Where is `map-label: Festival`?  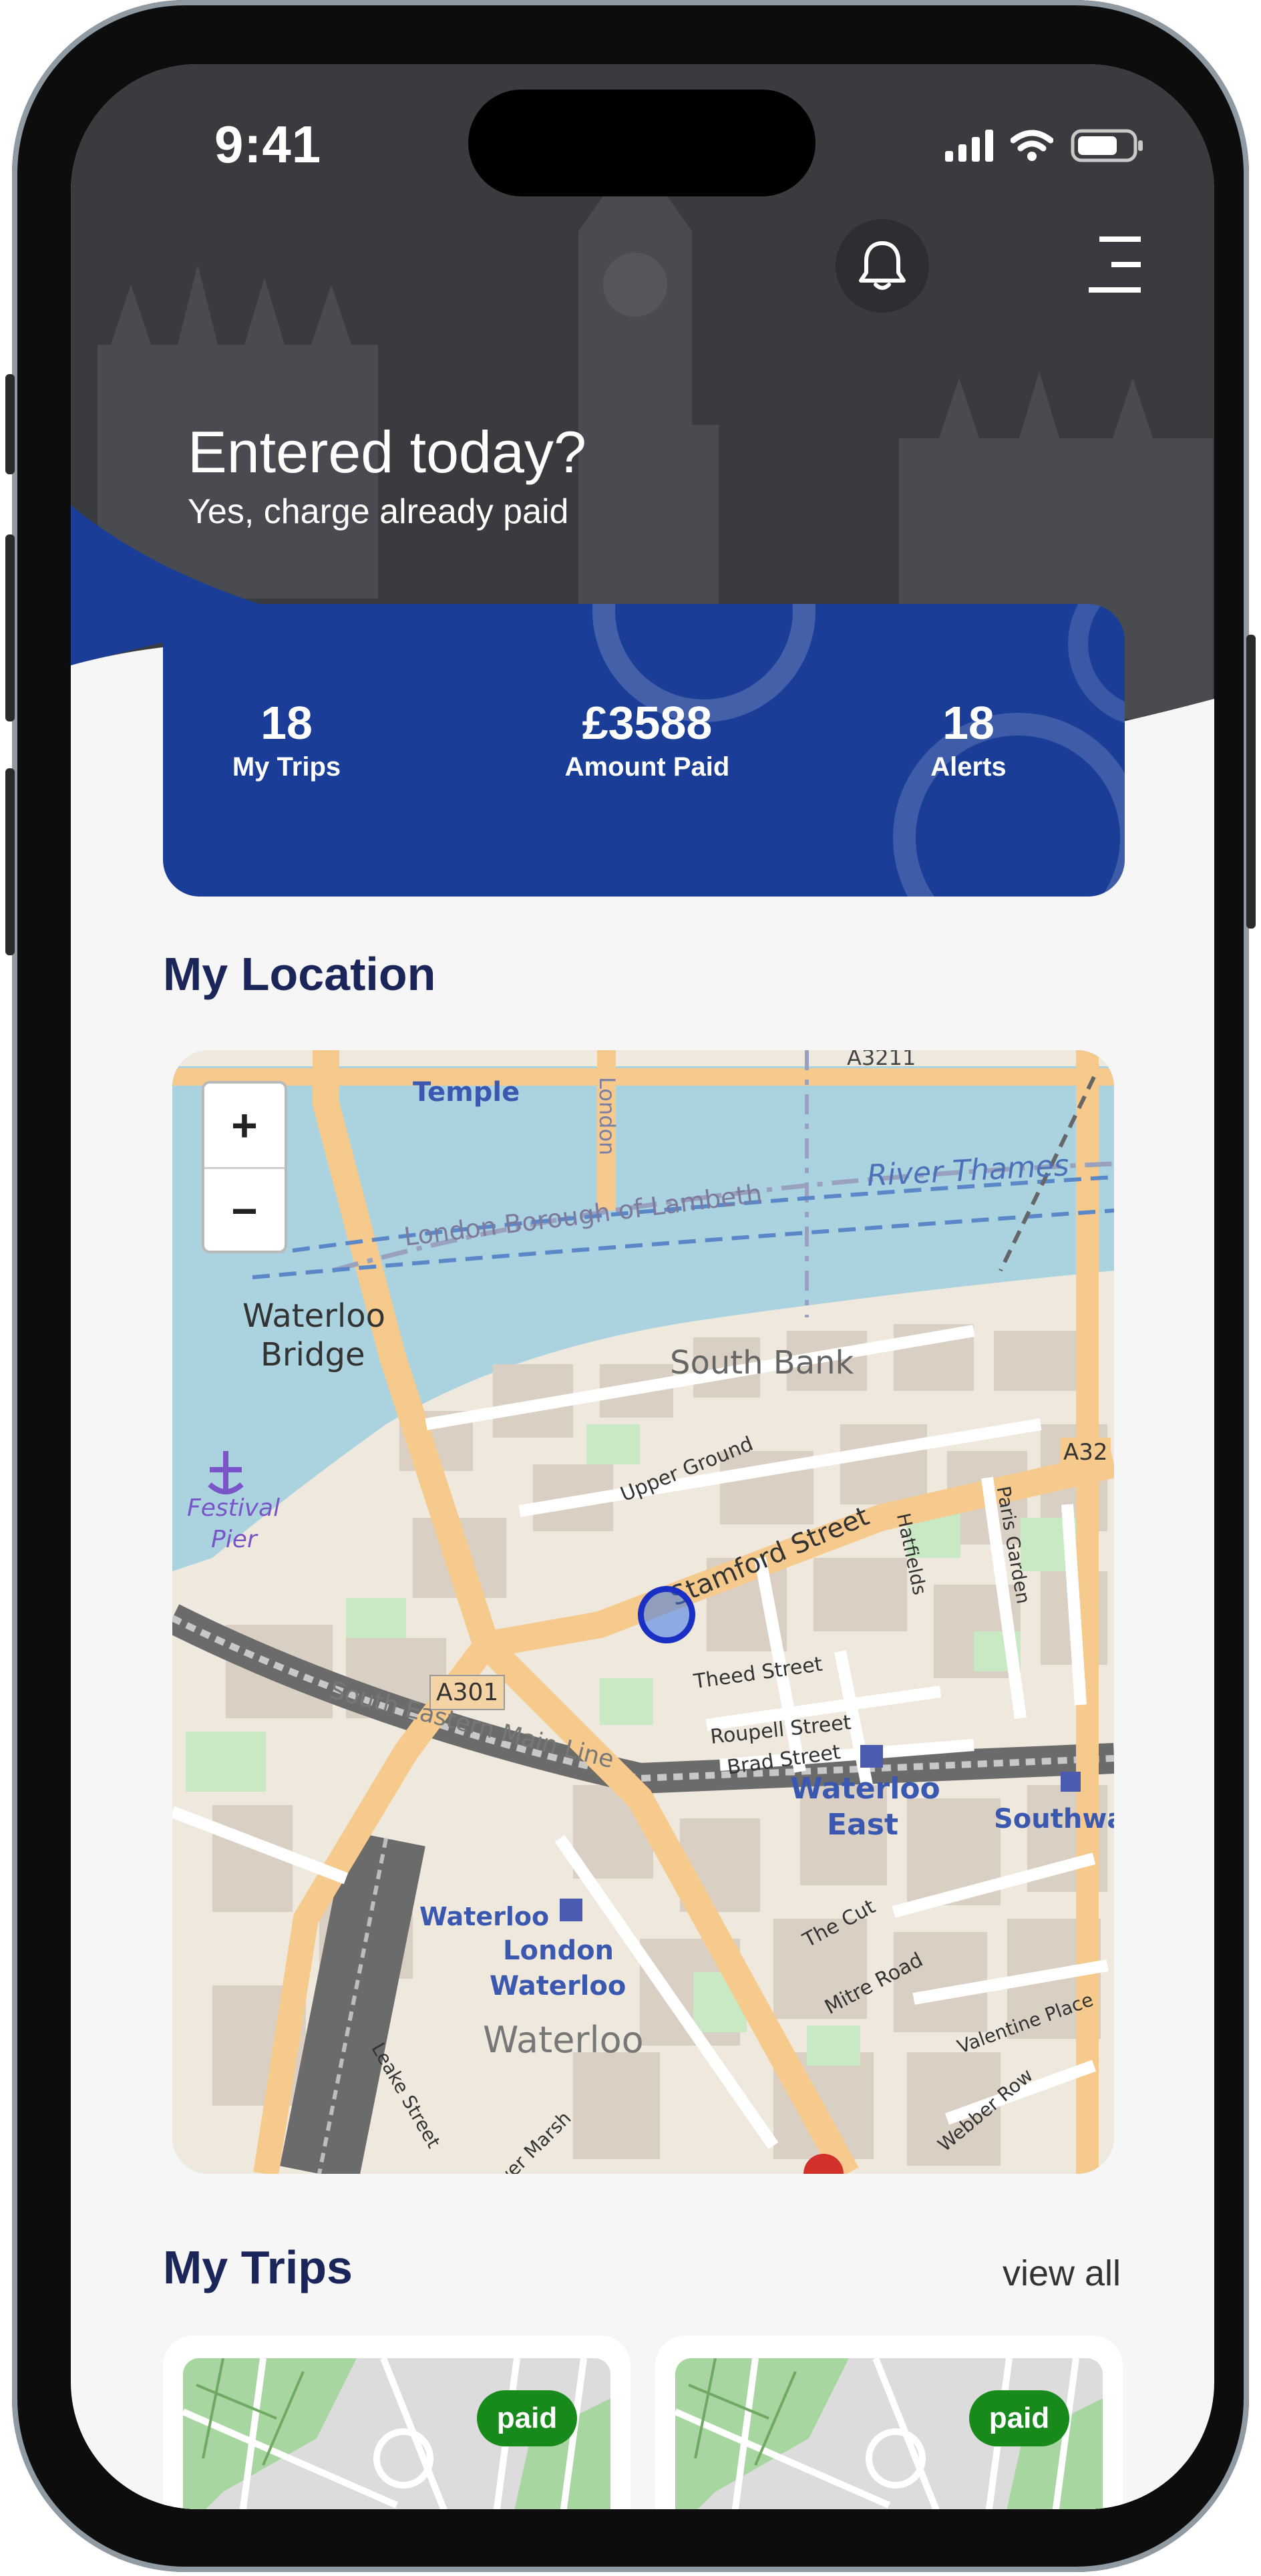
map-label: Festival is located at coordinates (234, 1508).